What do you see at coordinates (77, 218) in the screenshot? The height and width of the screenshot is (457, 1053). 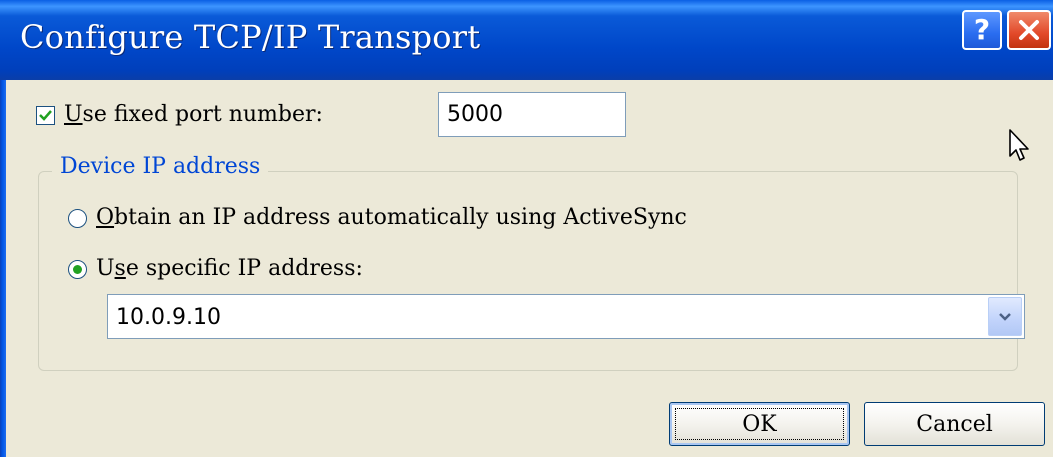 I see `radio-obtain-automatically` at bounding box center [77, 218].